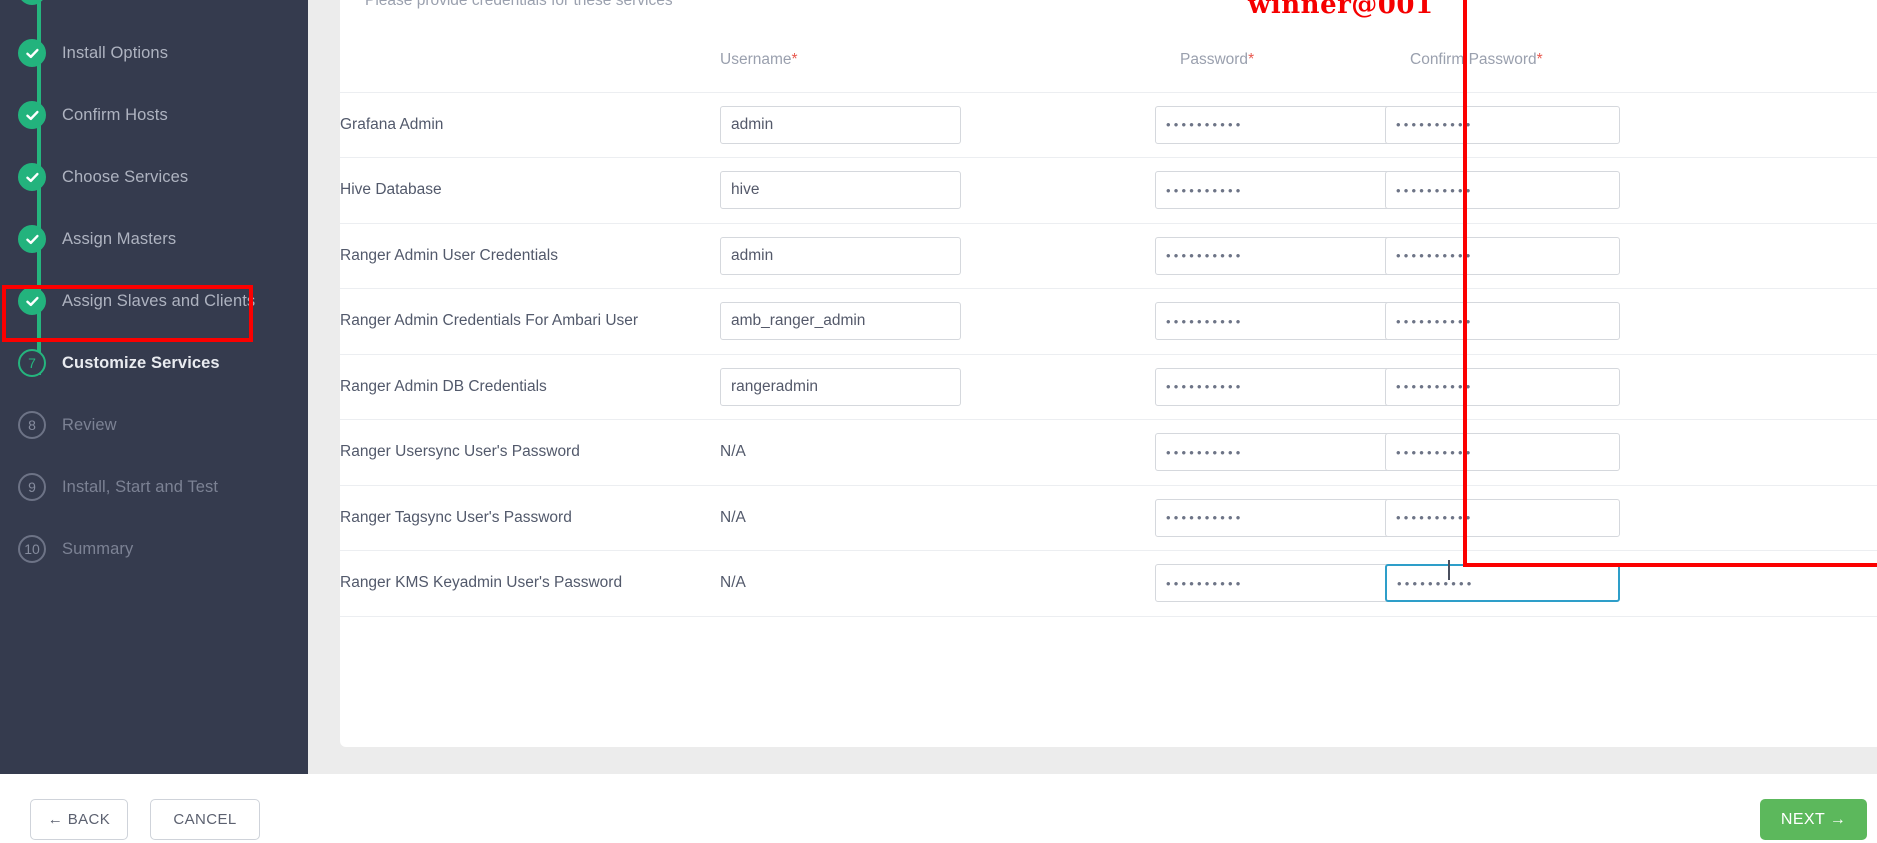 The width and height of the screenshot is (1877, 843). Describe the element at coordinates (756, 59) in the screenshot. I see `column-header-username-label: Username` at that location.